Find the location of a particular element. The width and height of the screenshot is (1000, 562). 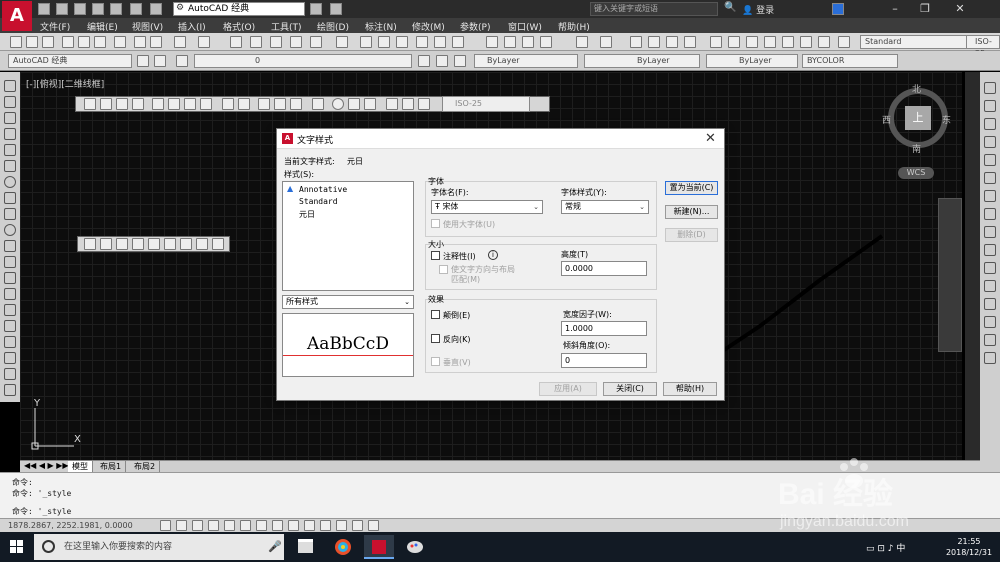

close-button: 关闭(C) is located at coordinates (630, 389).